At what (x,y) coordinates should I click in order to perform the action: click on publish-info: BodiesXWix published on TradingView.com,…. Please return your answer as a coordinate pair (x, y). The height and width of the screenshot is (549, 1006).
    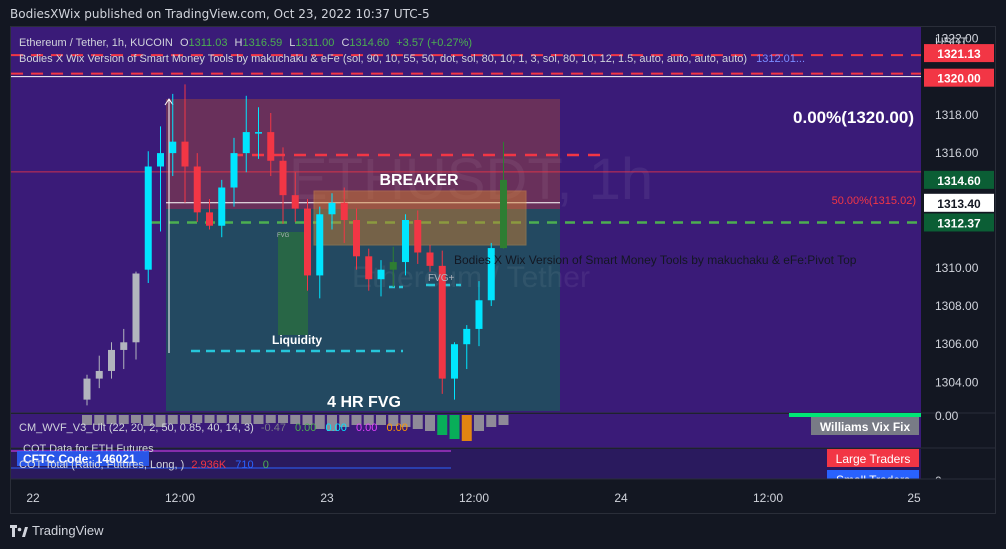
    Looking at the image, I should click on (220, 14).